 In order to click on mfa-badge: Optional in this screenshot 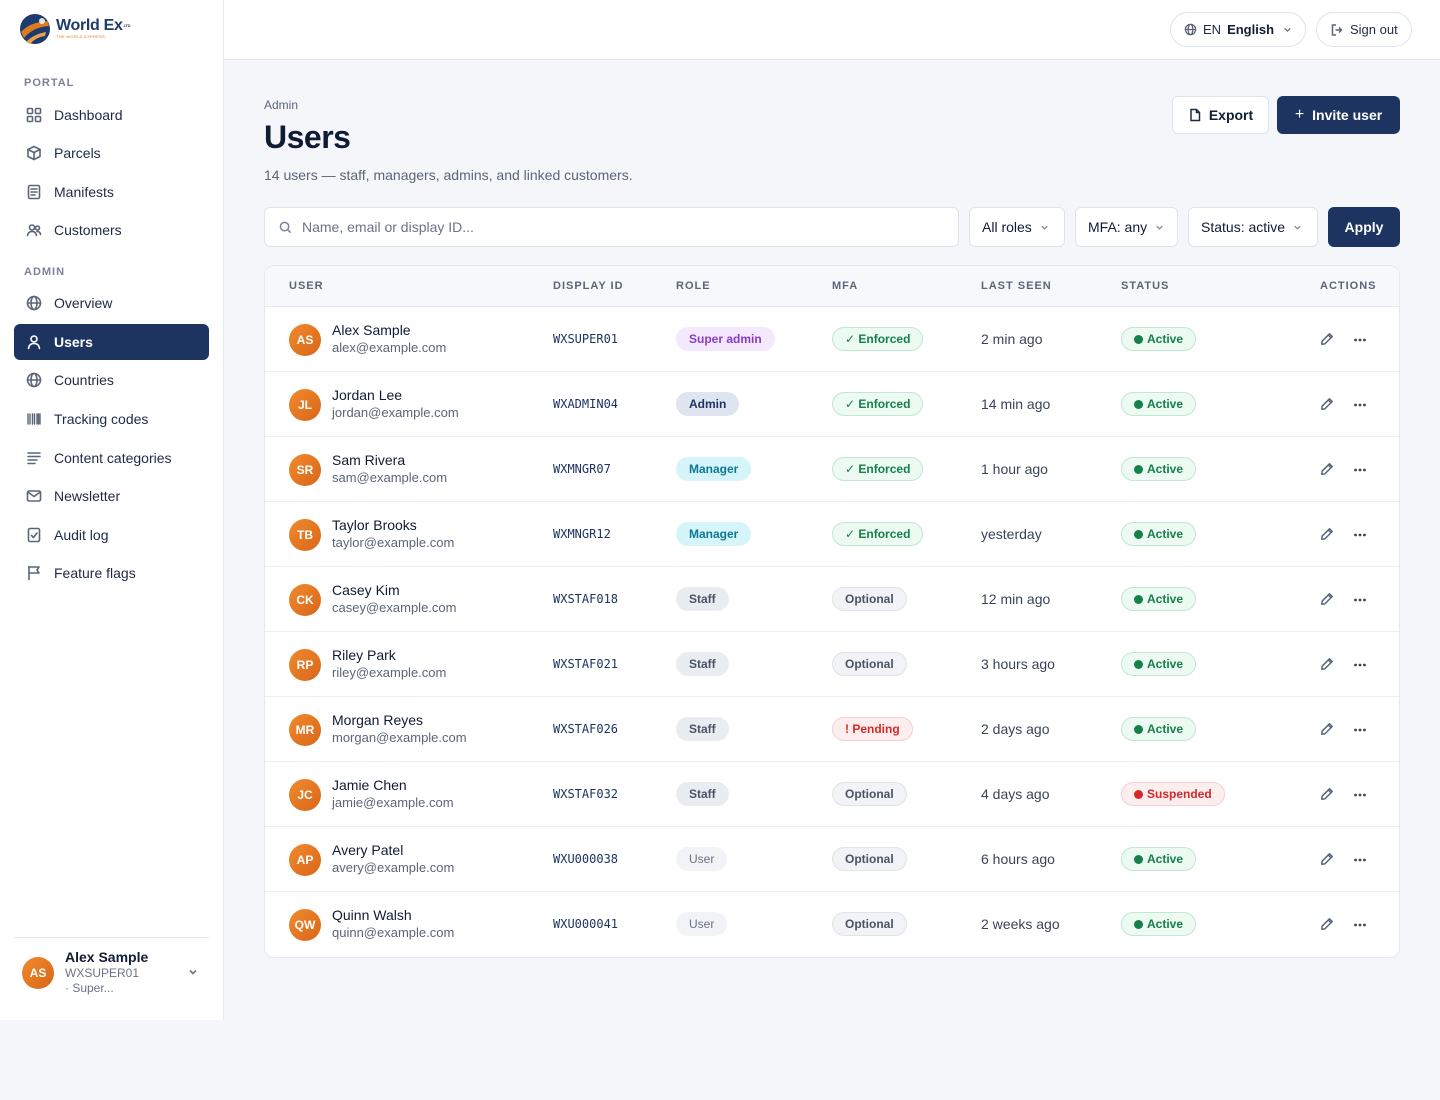, I will do `click(869, 599)`.